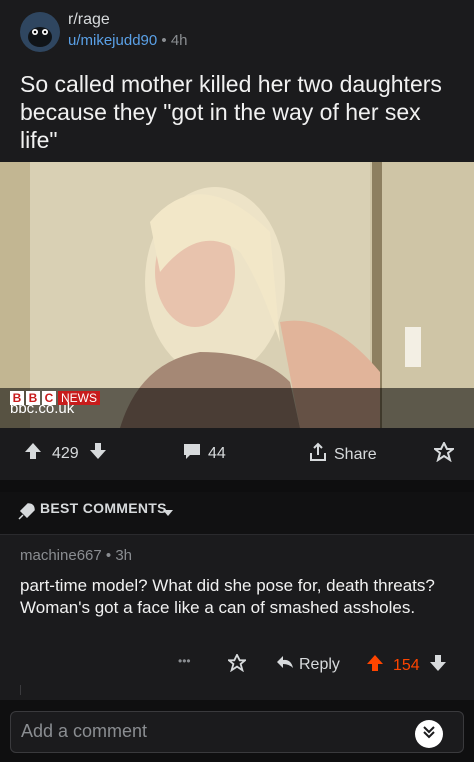  Describe the element at coordinates (192, 453) in the screenshot. I see `comment-icon` at that location.